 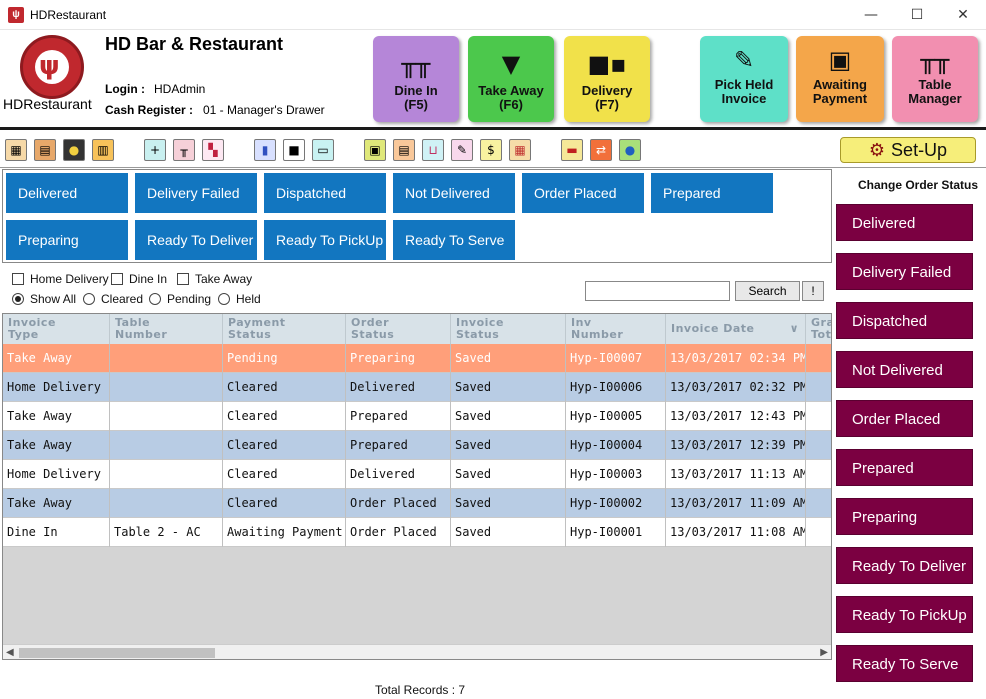 What do you see at coordinates (657, 291) in the screenshot?
I see `search-input` at bounding box center [657, 291].